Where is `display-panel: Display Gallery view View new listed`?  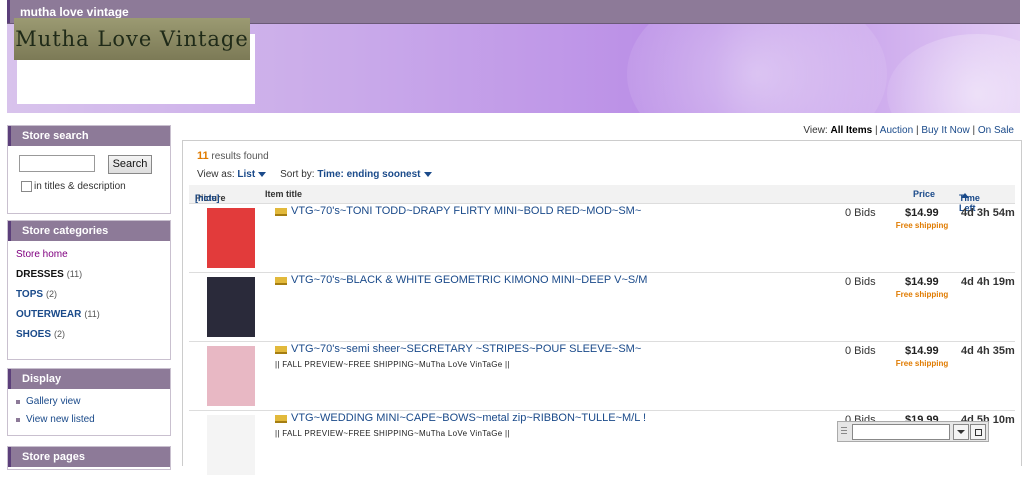
display-panel: Display Gallery view View new listed is located at coordinates (89, 402).